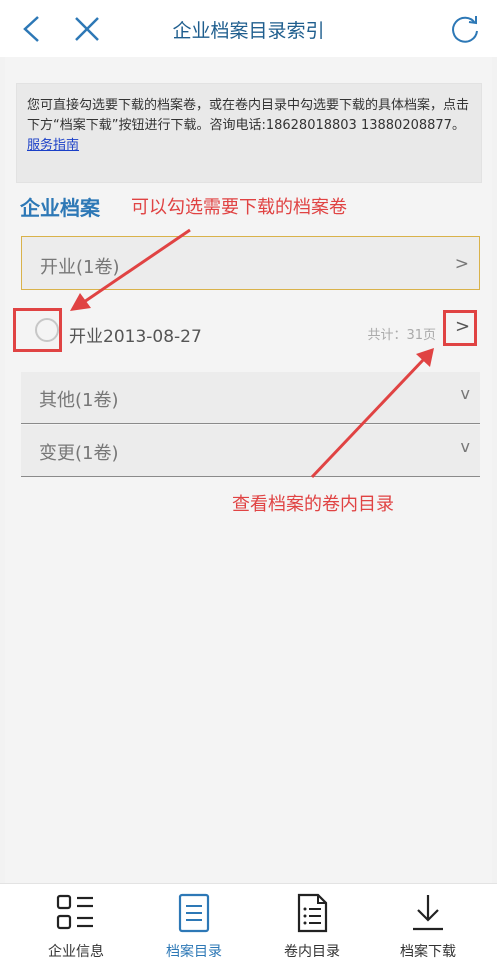 Image resolution: width=497 pixels, height=971 pixels. I want to click on section-title: 企业档案, so click(60, 208).